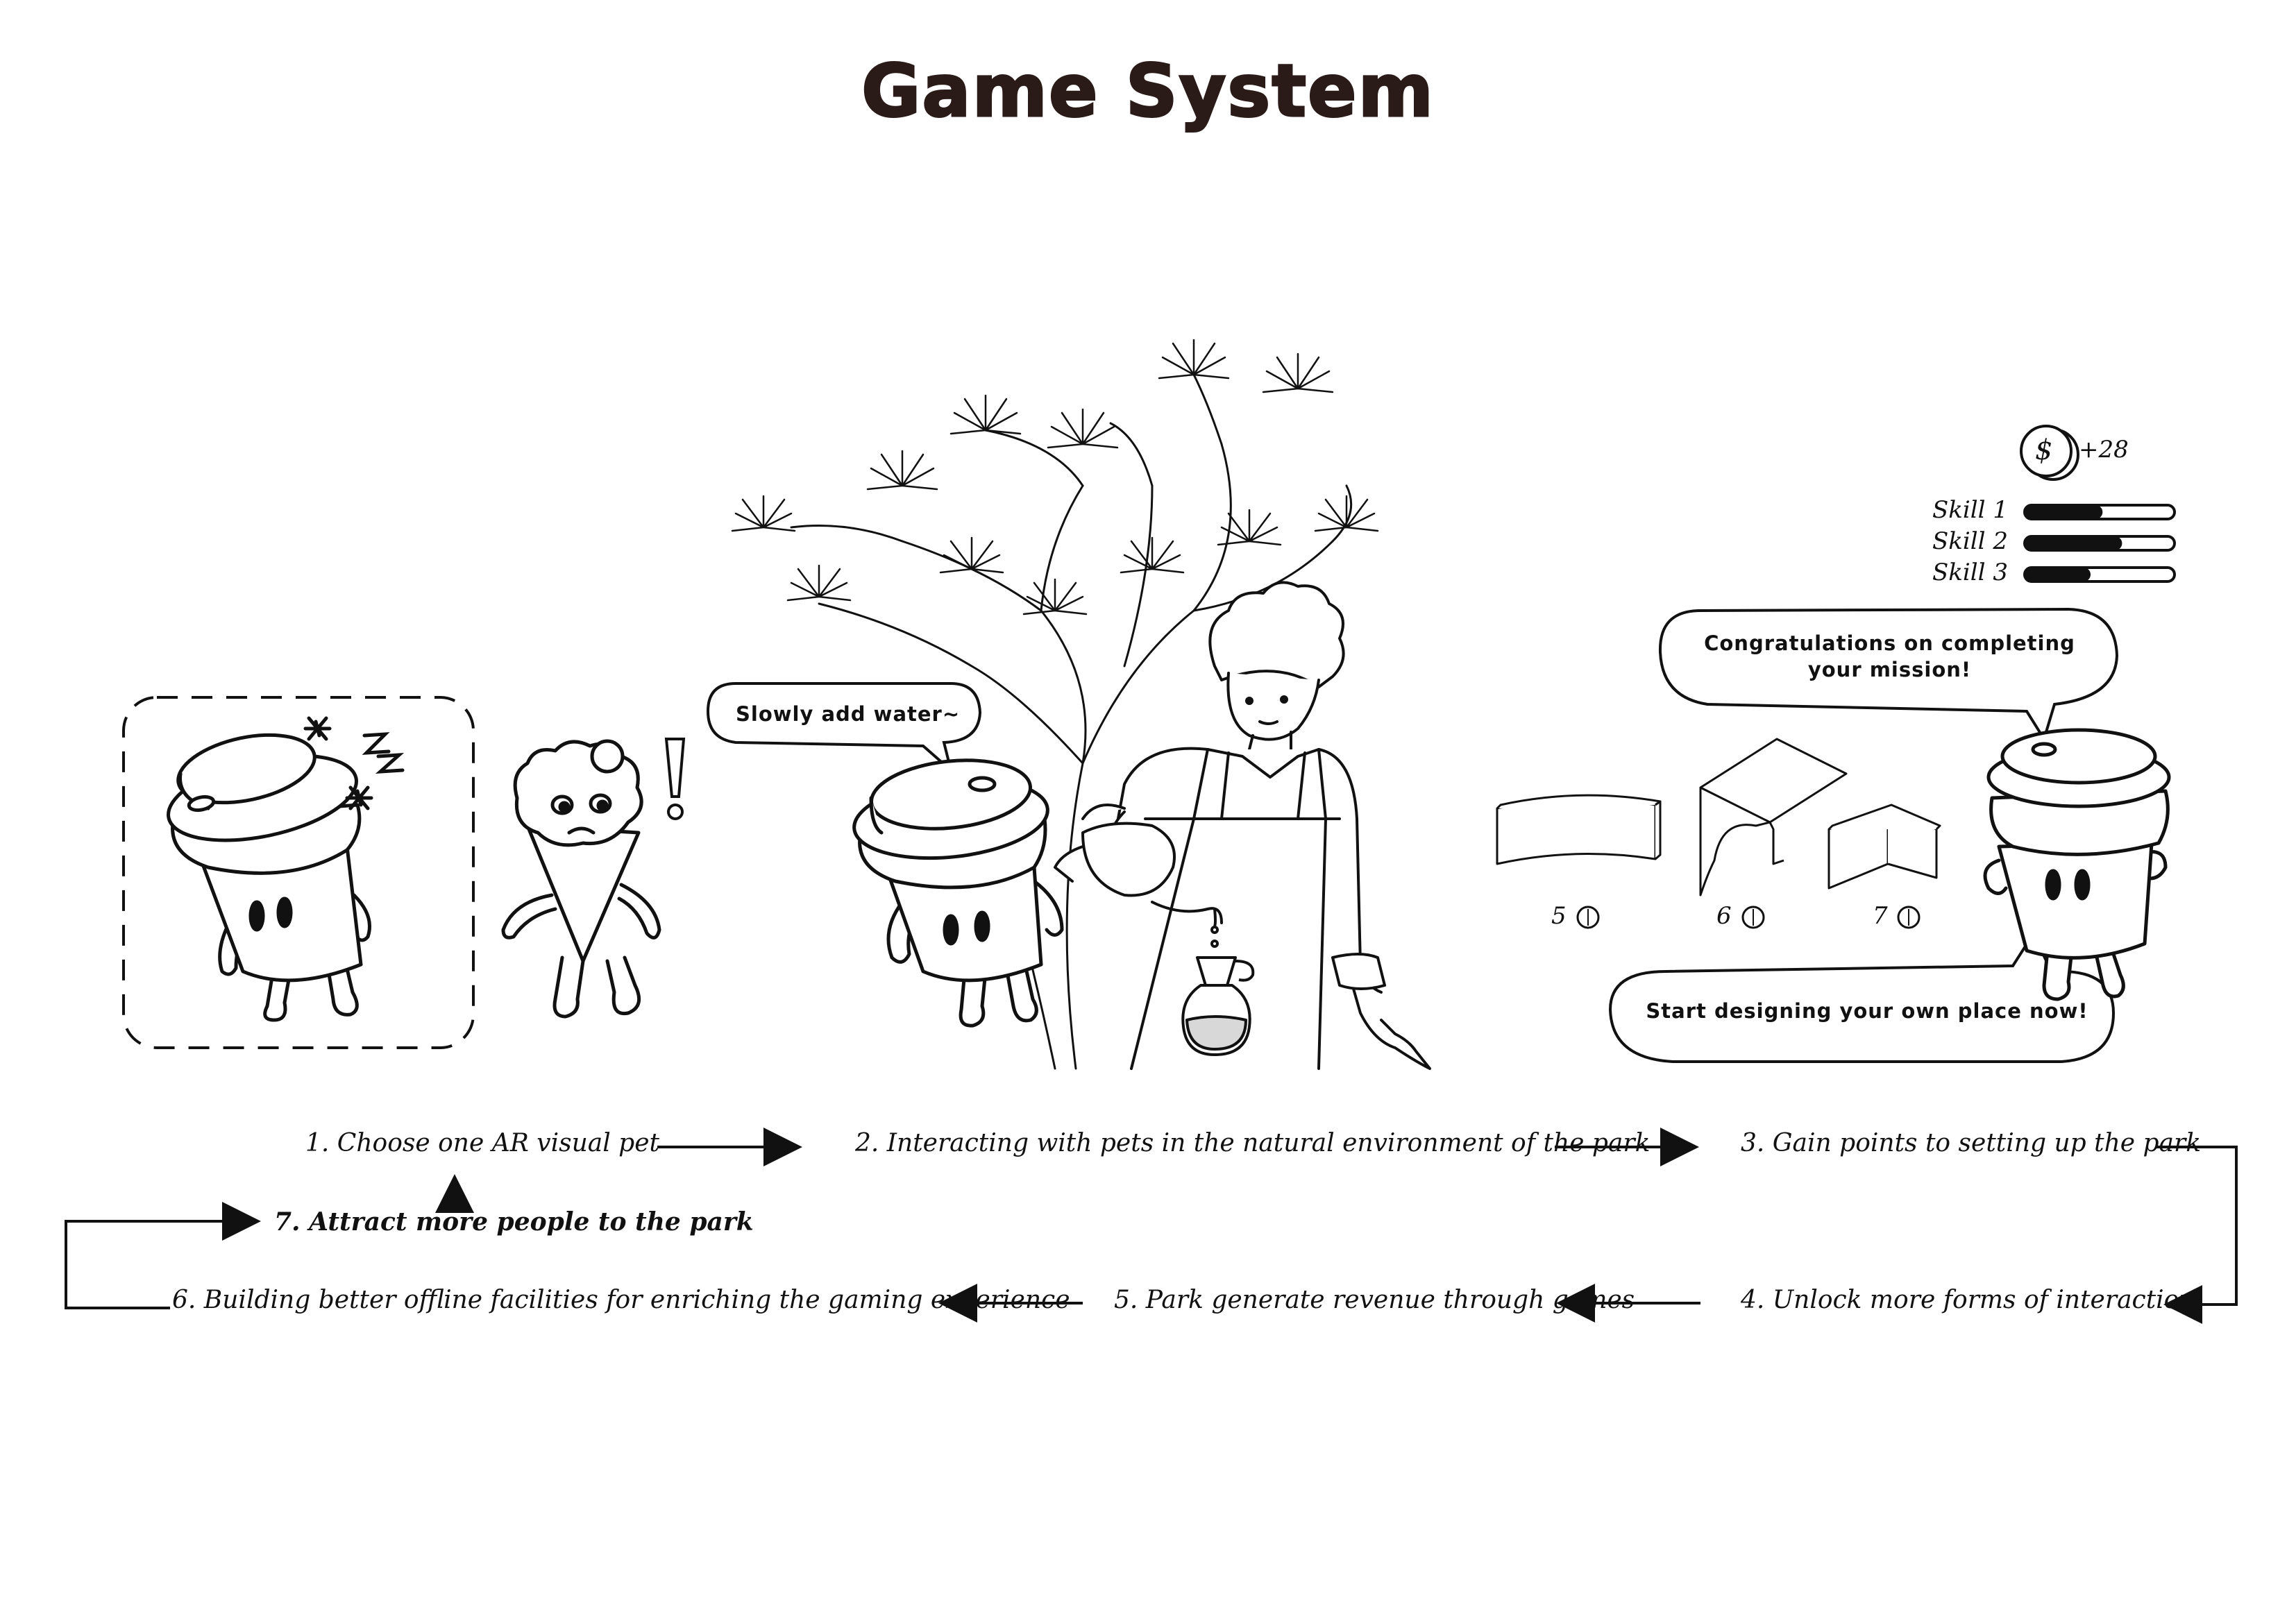 Image resolution: width=2296 pixels, height=1623 pixels. Describe the element at coordinates (1773, 817) in the screenshot. I see `facility-shelter` at that location.